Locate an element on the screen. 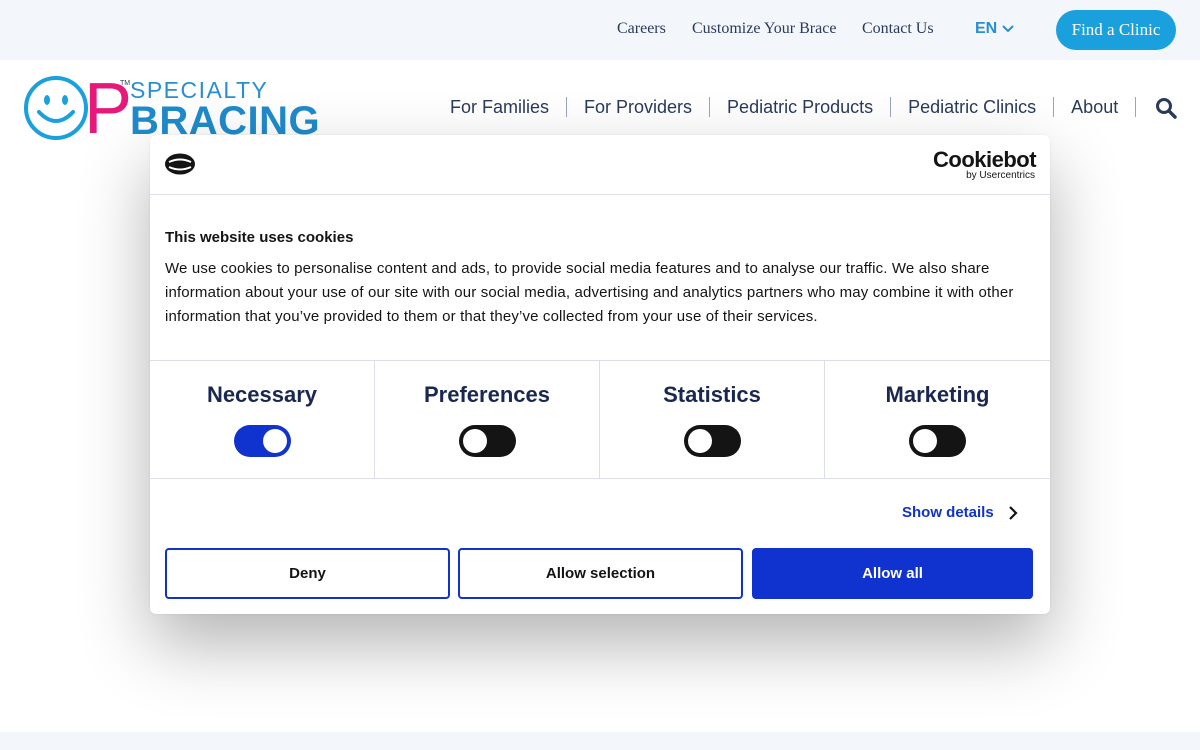 This screenshot has height=750, width=1200. customize-brace-link: Customize Your Brace is located at coordinates (764, 29).